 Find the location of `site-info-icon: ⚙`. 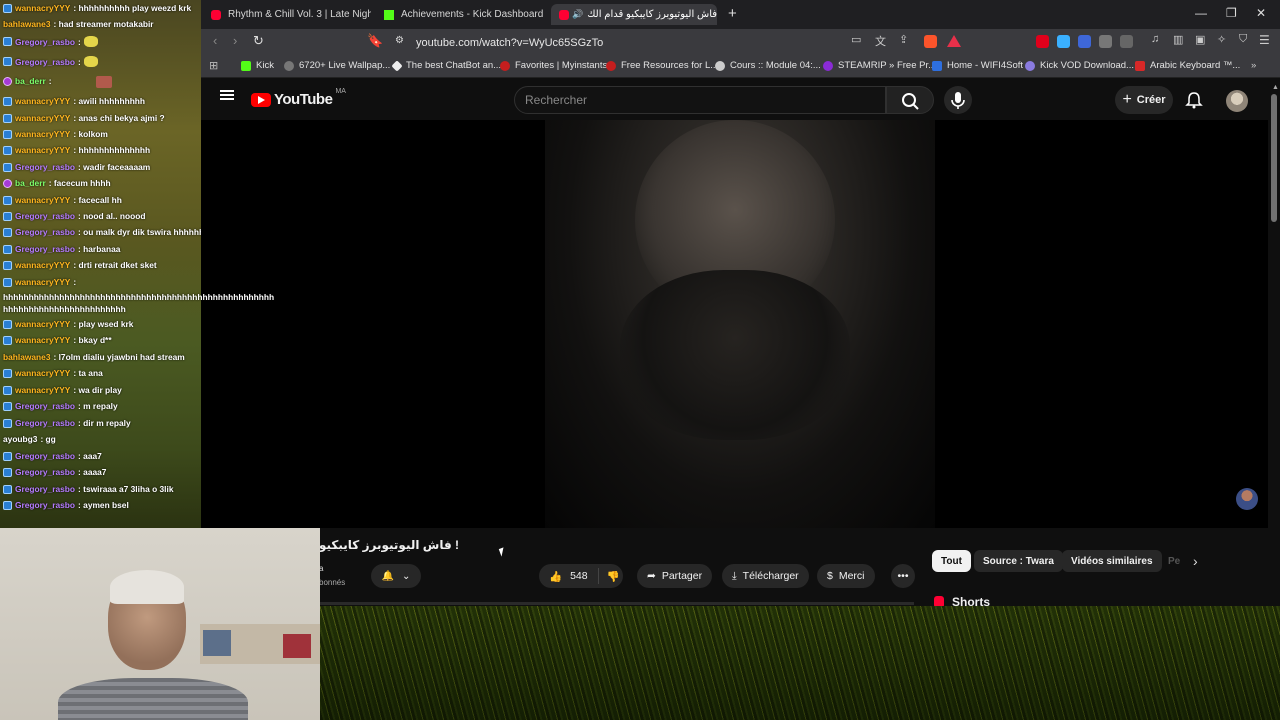

site-info-icon: ⚙ is located at coordinates (399, 40).